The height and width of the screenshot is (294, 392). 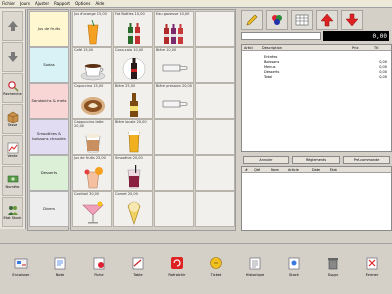 I want to click on pencil-icon, so click(x=252, y=20).